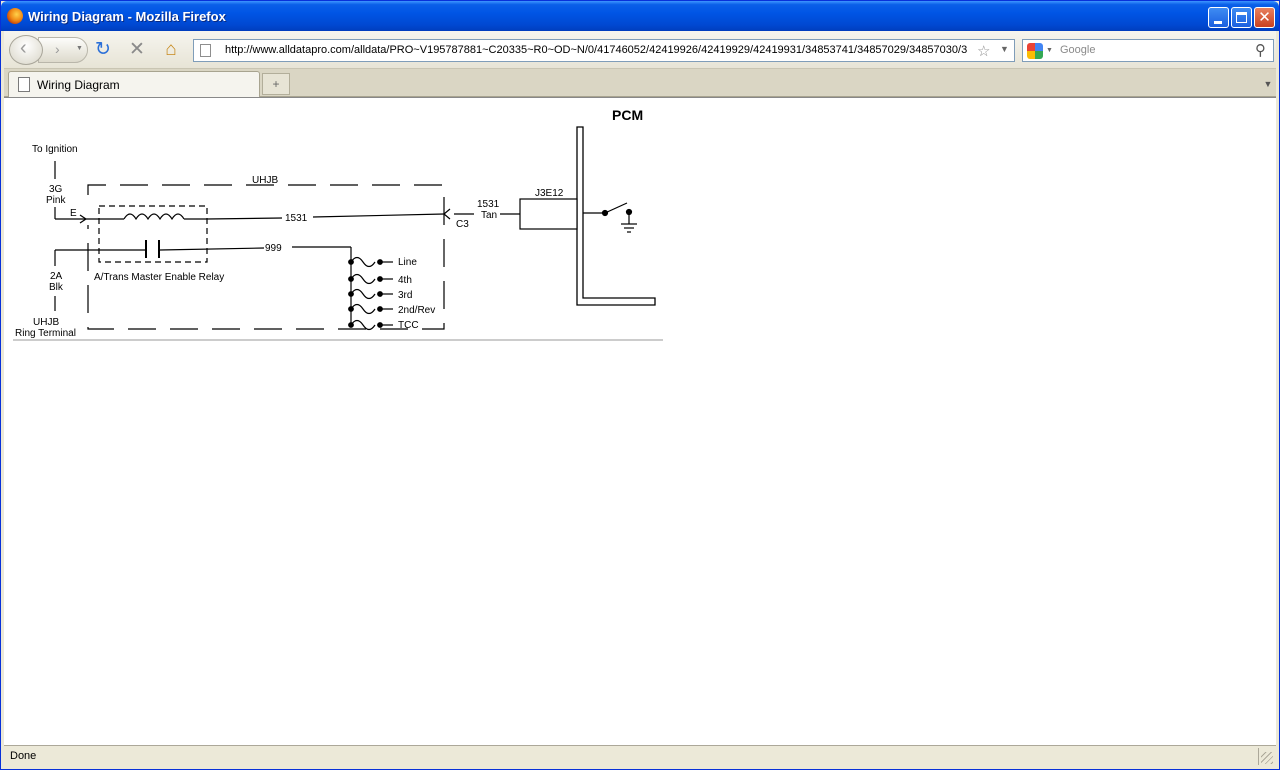 Image resolution: width=1280 pixels, height=770 pixels. Describe the element at coordinates (1148, 50) in the screenshot. I see `search-bar: ▼ Google ⚲` at that location.